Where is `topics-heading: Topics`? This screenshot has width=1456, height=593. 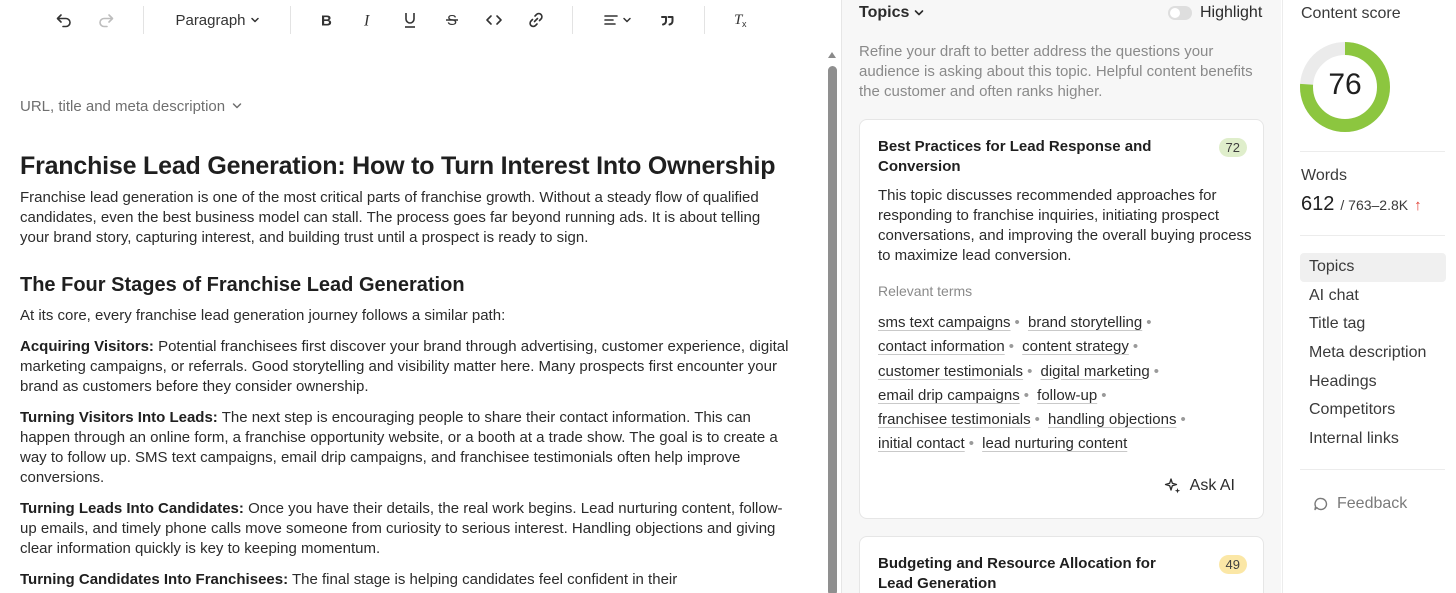 topics-heading: Topics is located at coordinates (884, 12).